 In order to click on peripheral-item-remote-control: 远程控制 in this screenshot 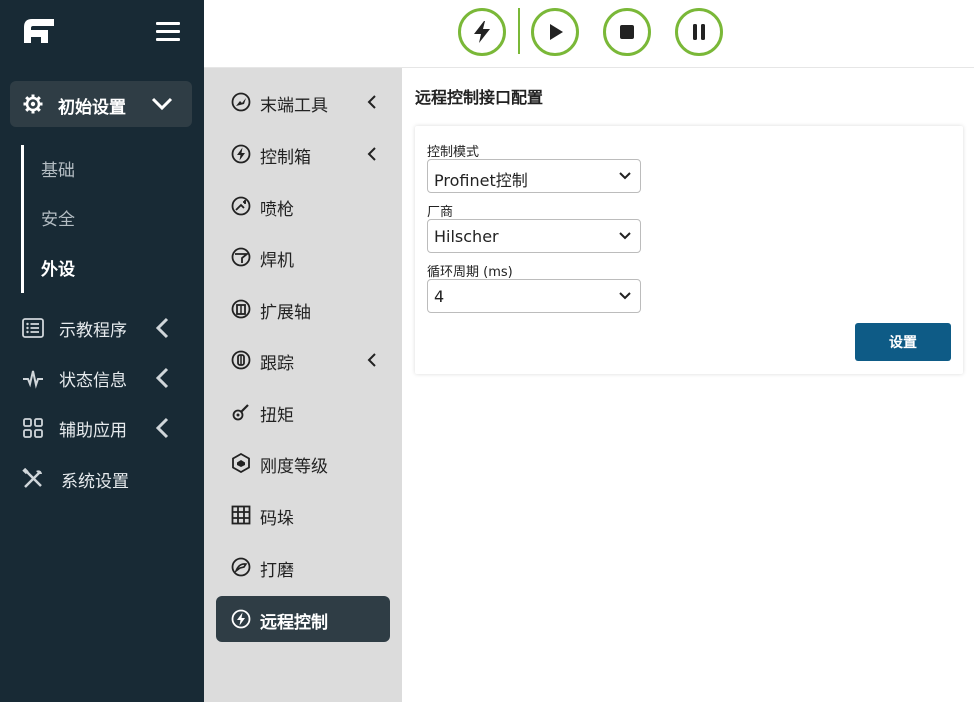, I will do `click(303, 619)`.